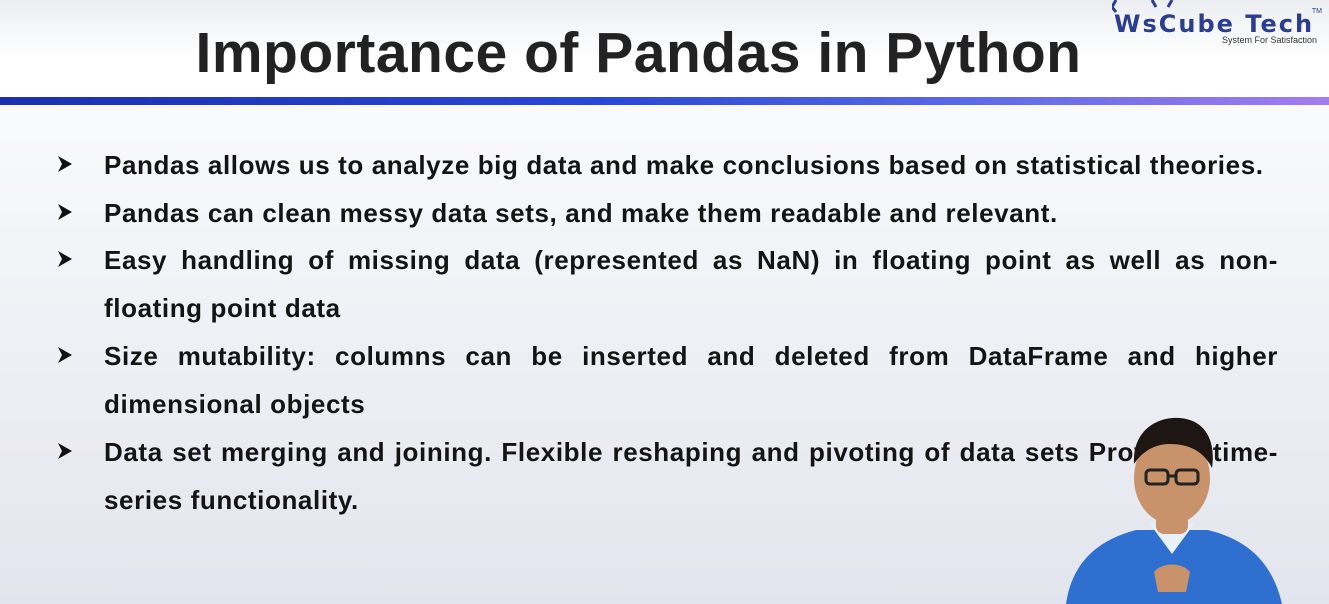 This screenshot has width=1329, height=604. I want to click on slide-title: Importance of Pandas in Python, so click(638, 53).